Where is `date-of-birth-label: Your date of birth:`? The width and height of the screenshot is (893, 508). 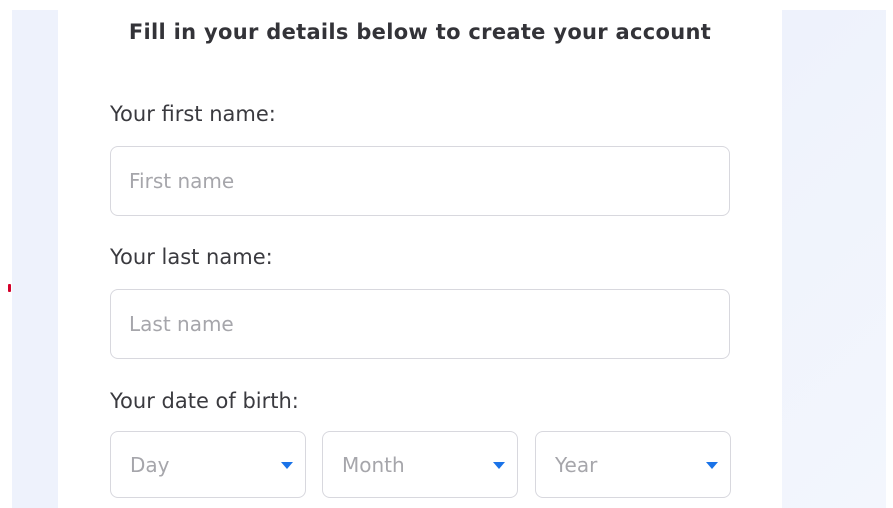 date-of-birth-label: Your date of birth: is located at coordinates (204, 401).